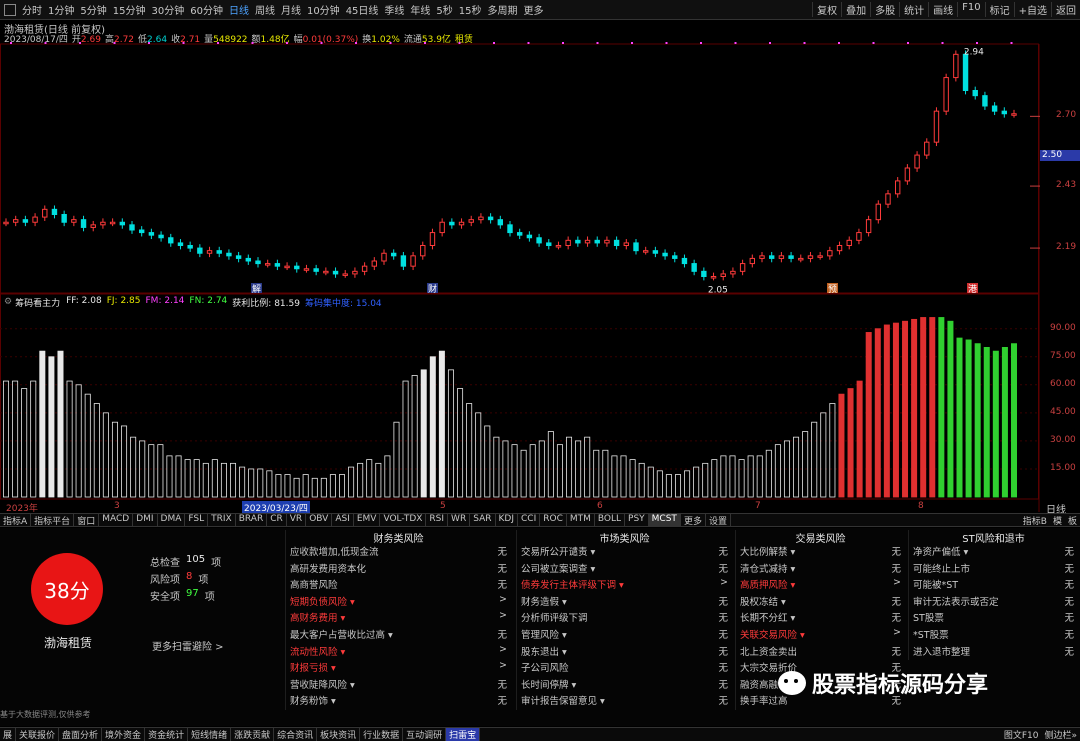 This screenshot has height=741, width=1080. Describe the element at coordinates (1060, 734) in the screenshot. I see `bottom-tab-right: 侧边栏»` at that location.